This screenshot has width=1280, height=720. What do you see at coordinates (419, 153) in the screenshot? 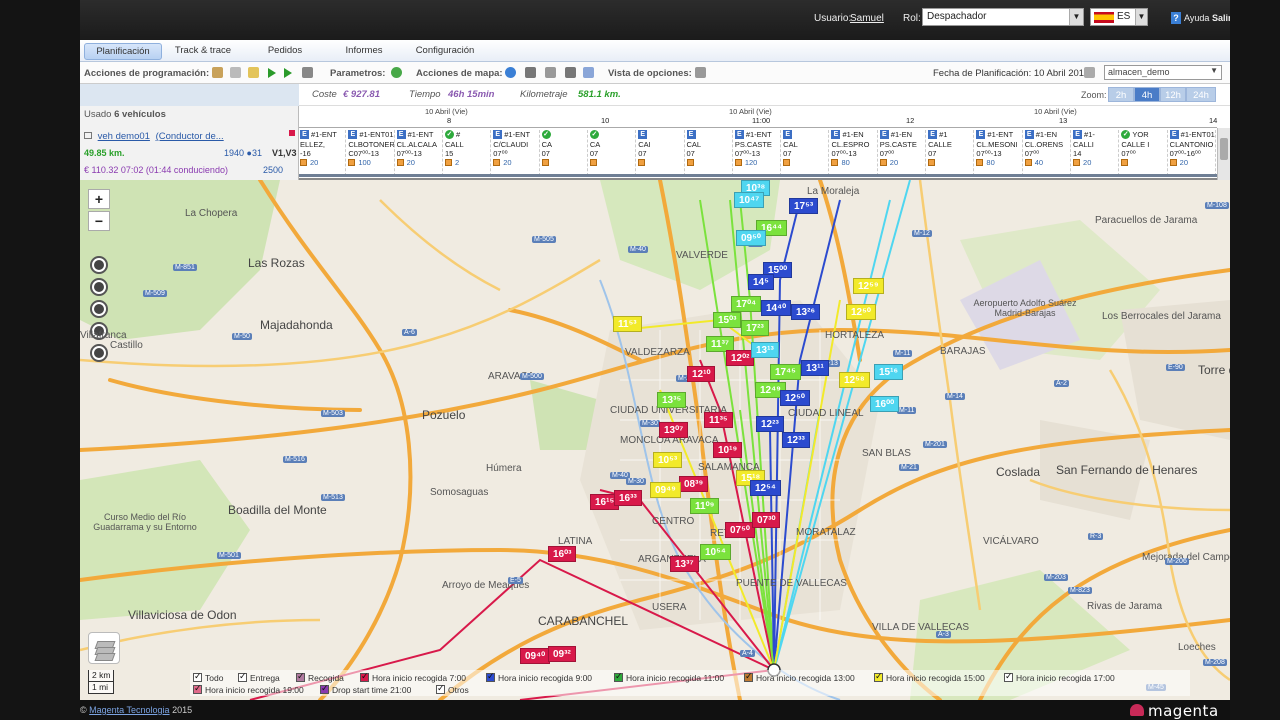
I see `timeline-stop: E #1-ENT CL.ALCALA 07⁰⁰-13 20` at bounding box center [419, 153].